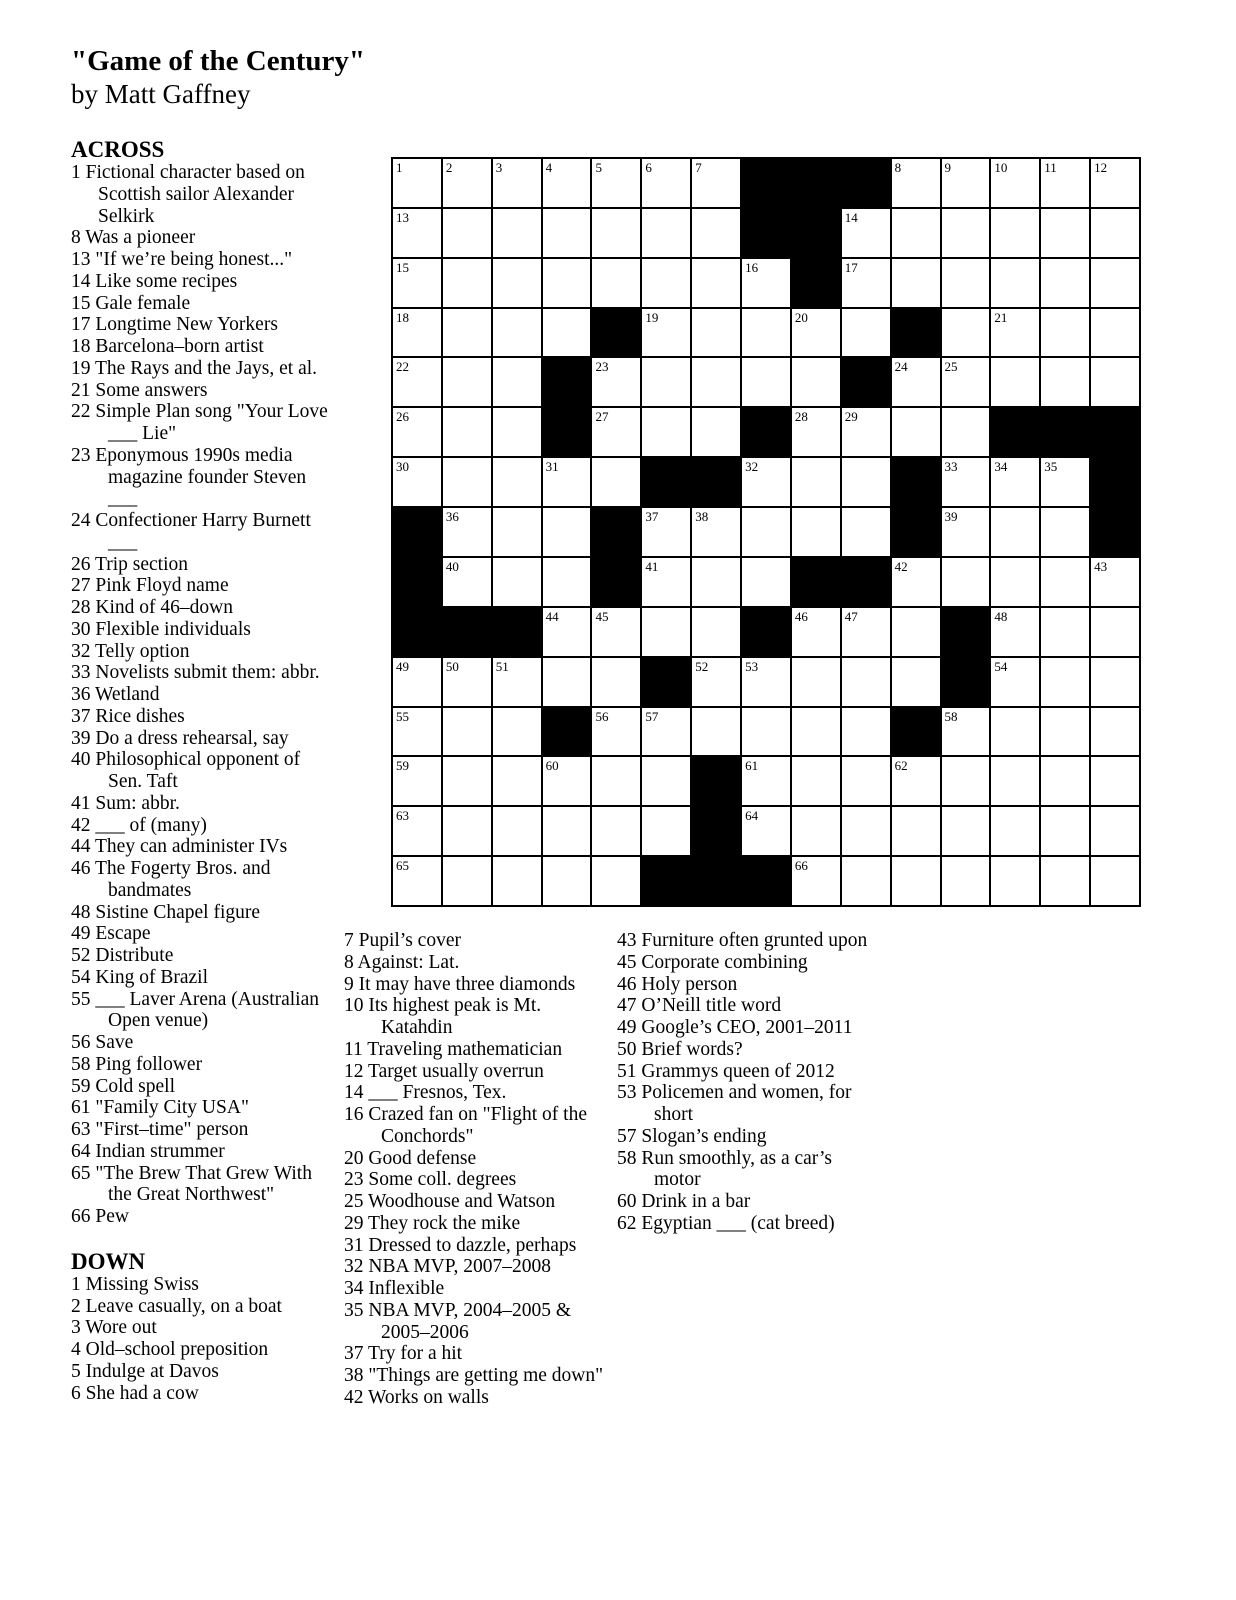 The height and width of the screenshot is (1600, 1236). Describe the element at coordinates (202, 1130) in the screenshot. I see `across-clue-63: 63 "First–time" person` at that location.